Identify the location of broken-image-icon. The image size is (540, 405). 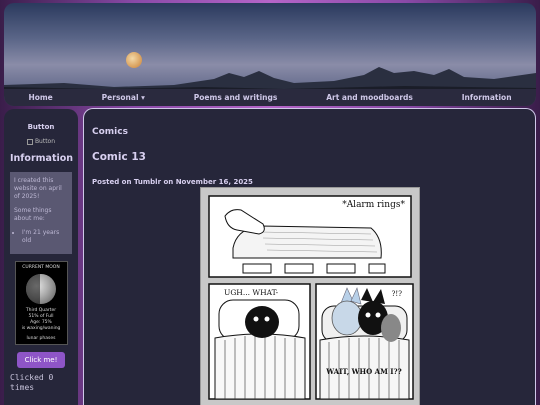
(29, 141).